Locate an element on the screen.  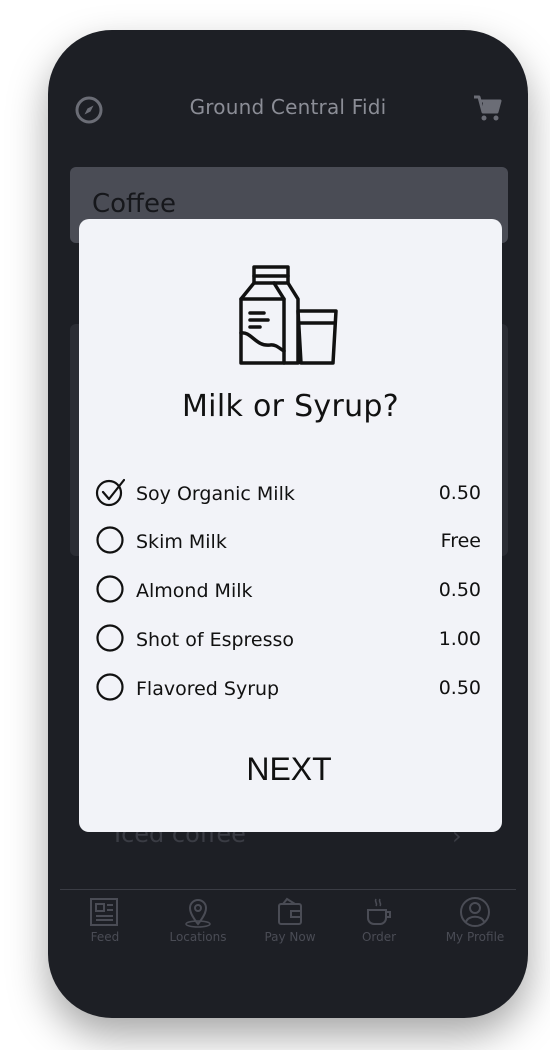
tab-label: Feed is located at coordinates (105, 937).